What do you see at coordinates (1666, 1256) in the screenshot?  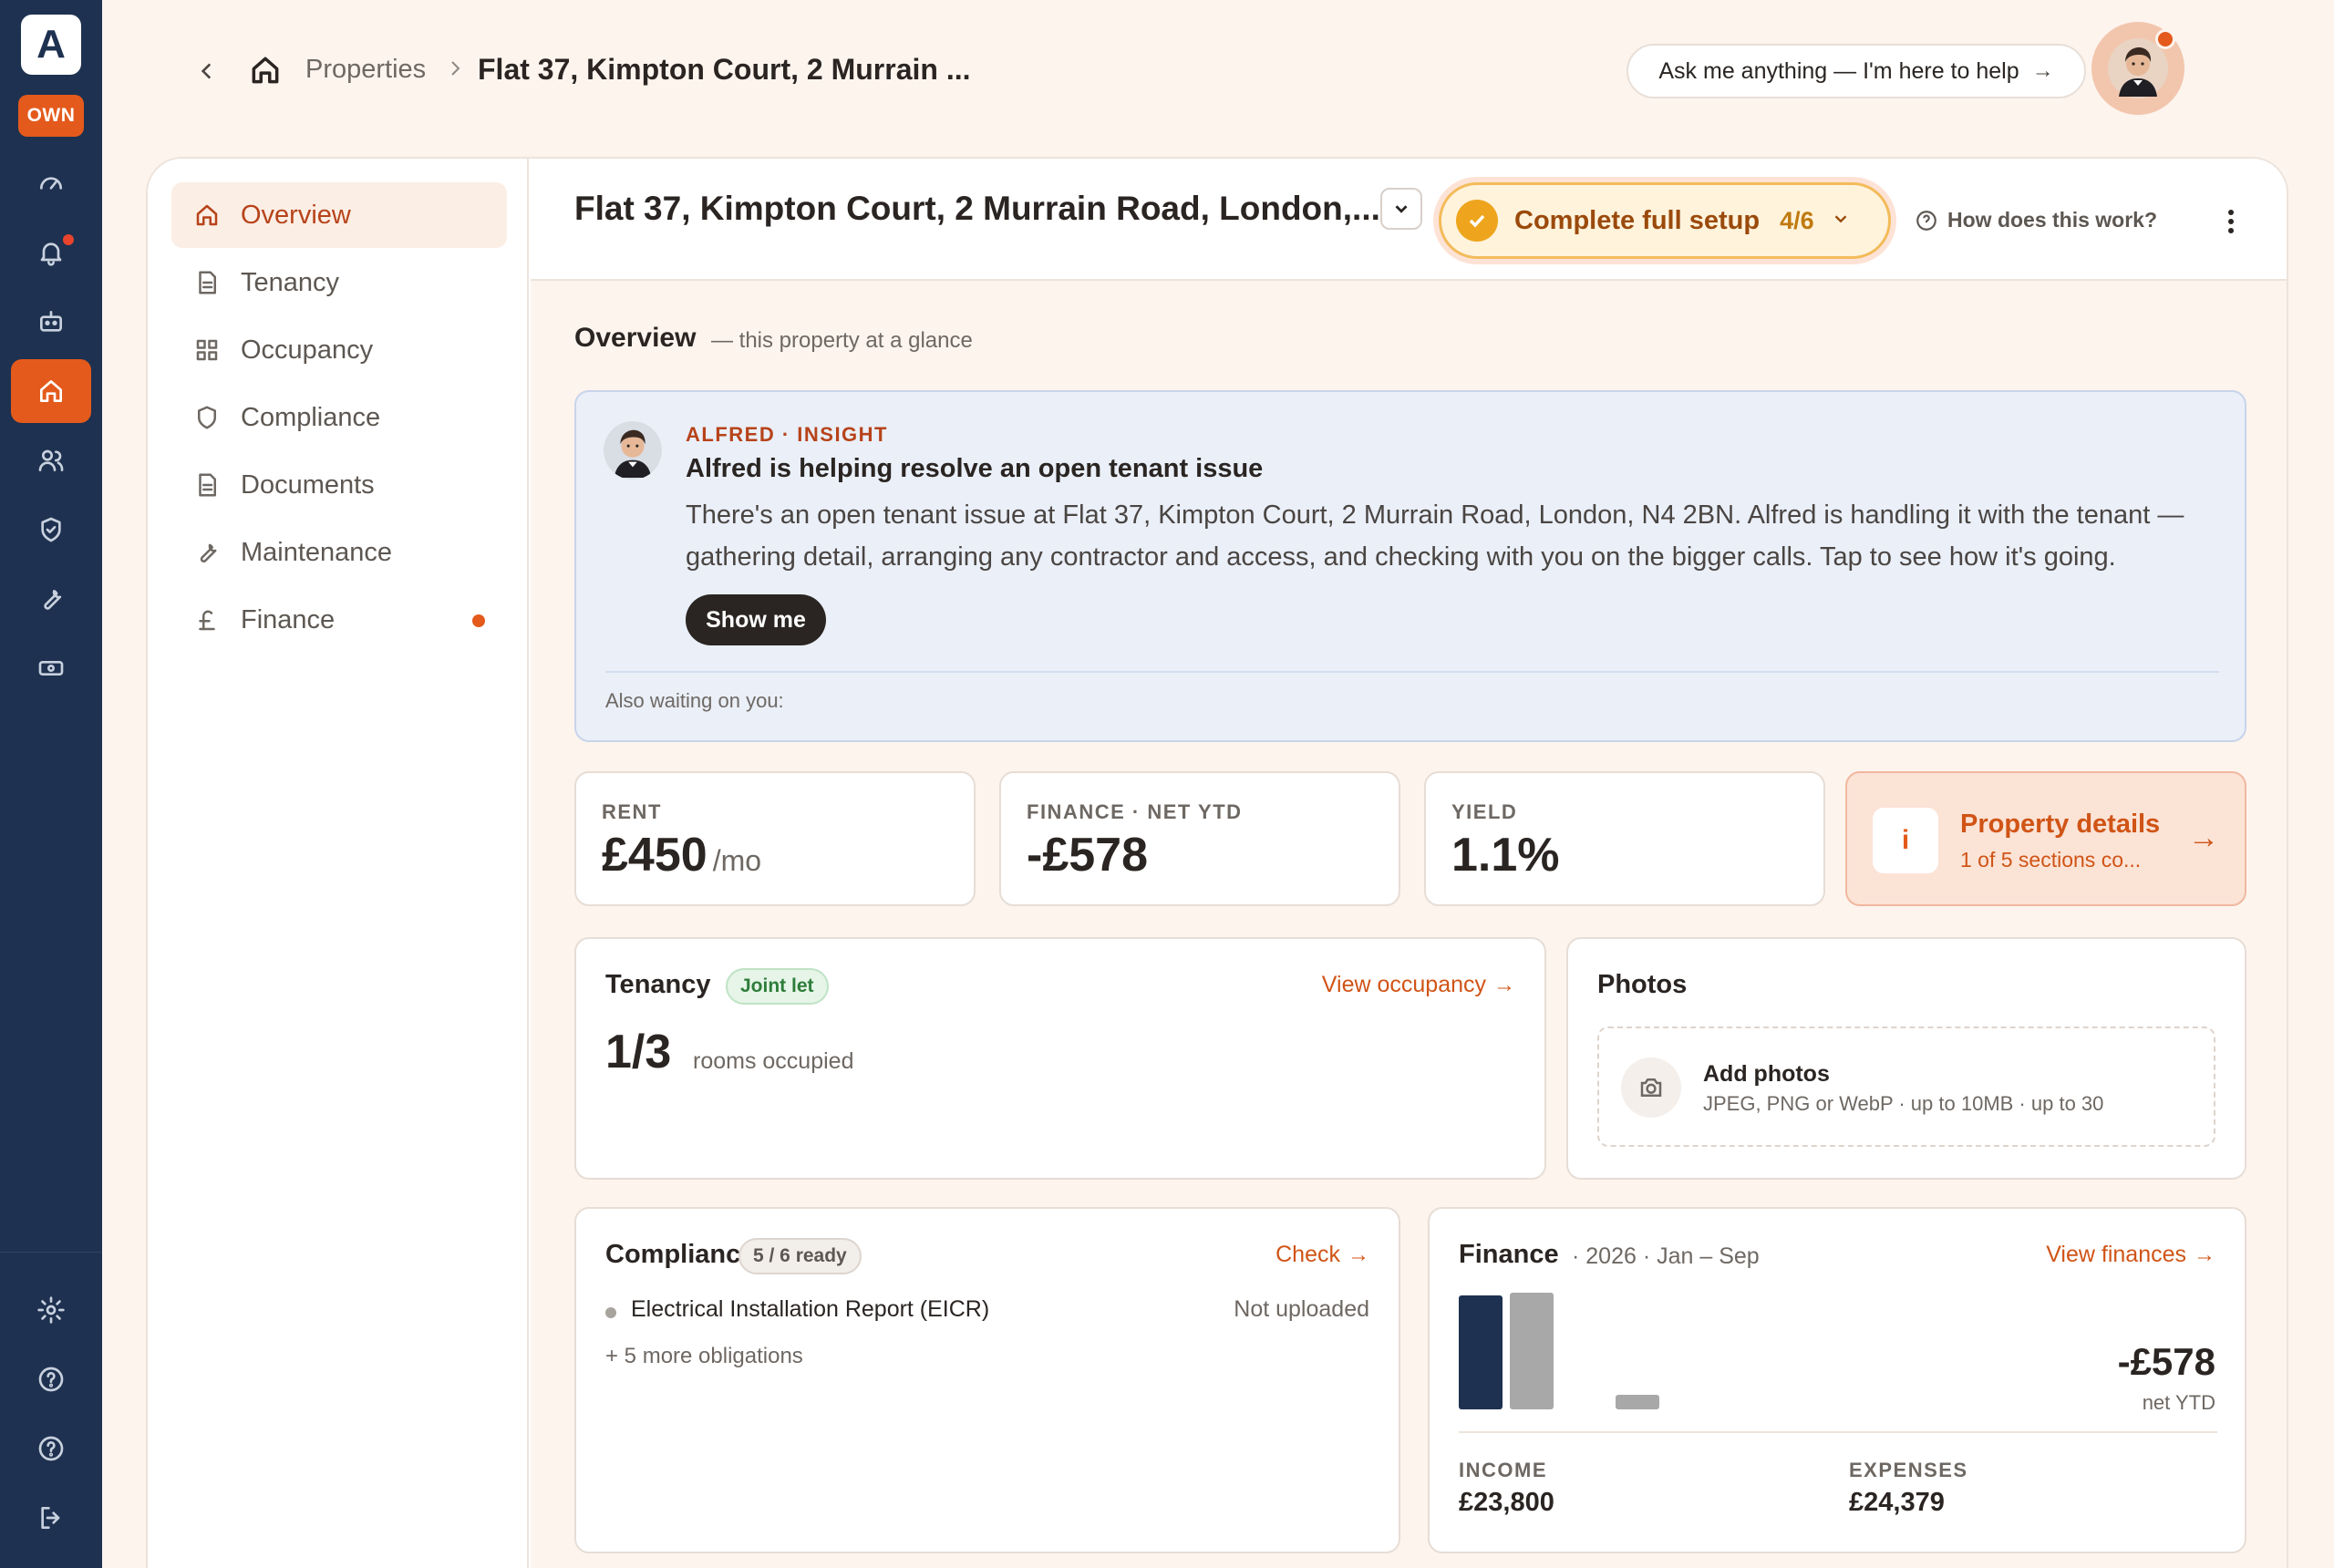 I see `finance-period: · 2026 · Jan – Sep` at bounding box center [1666, 1256].